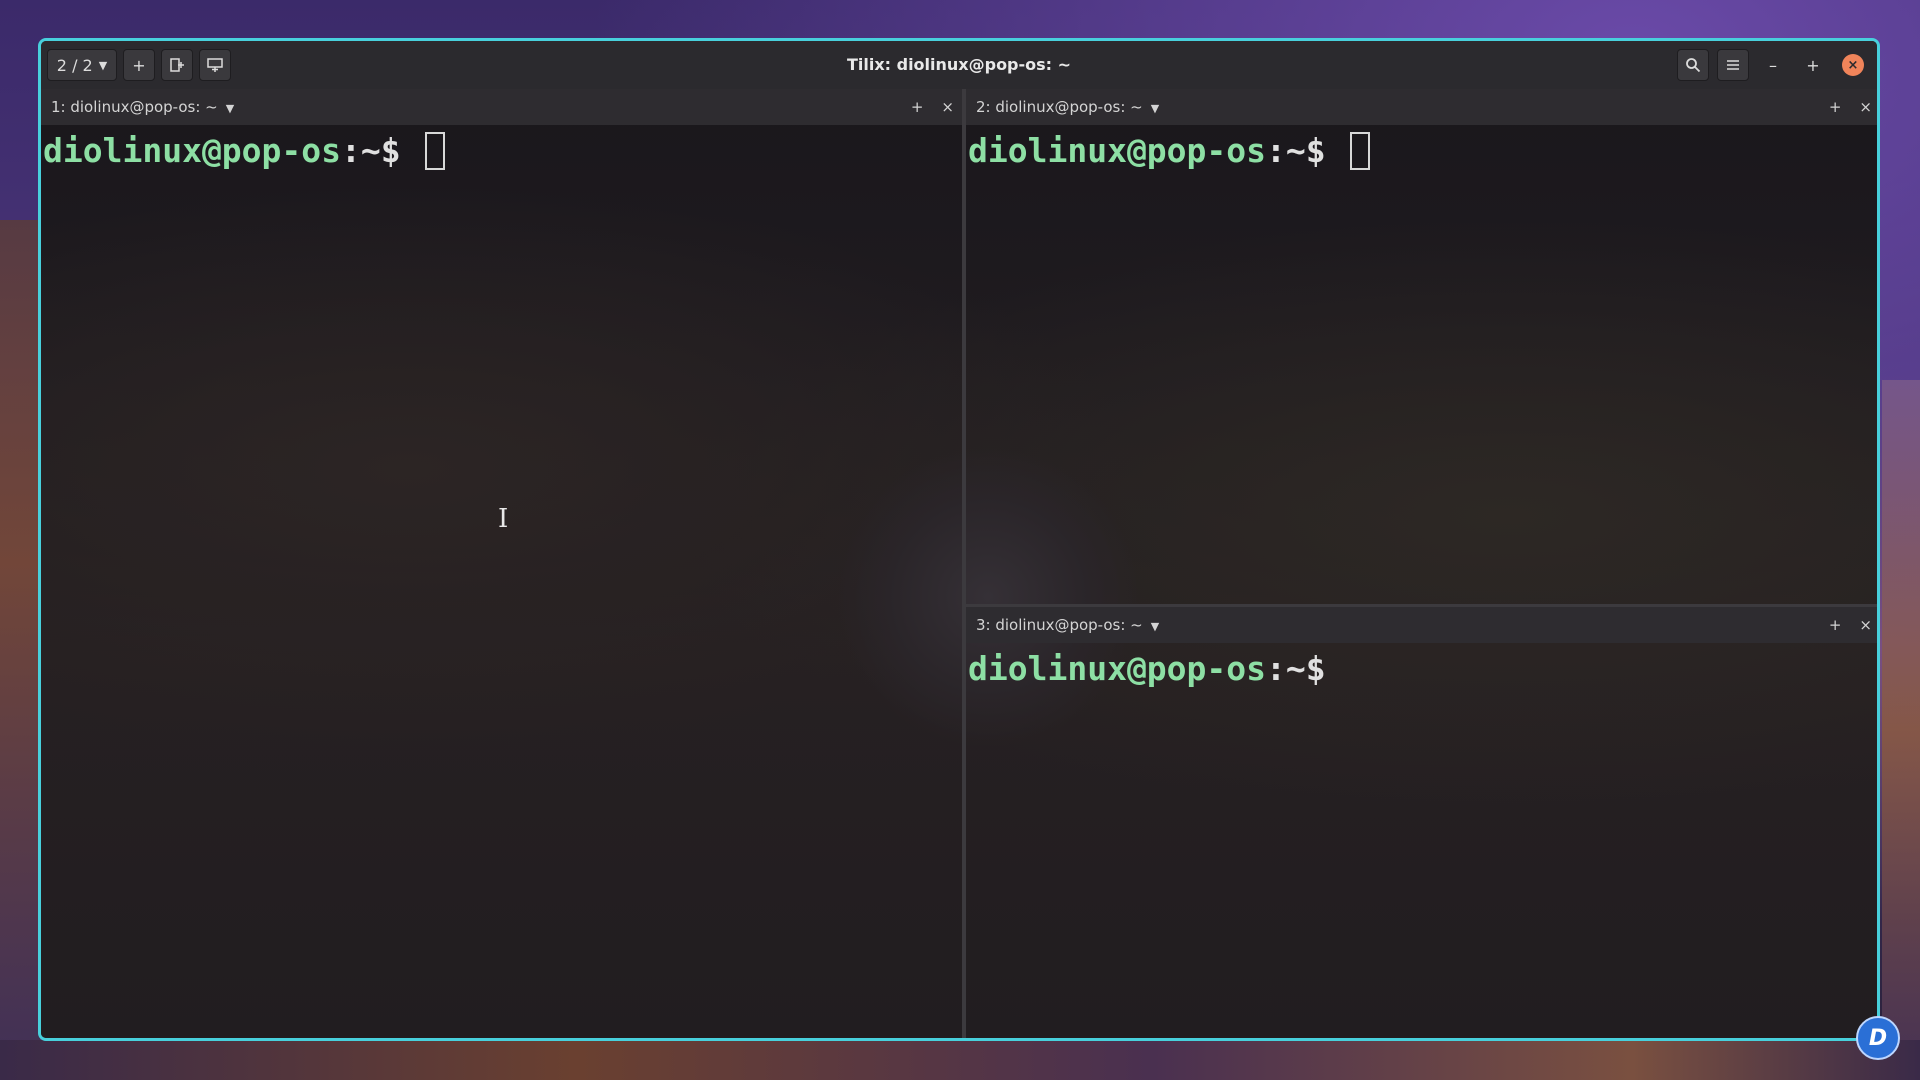  I want to click on pane-2-prompt-path: :~$, so click(1306, 150).